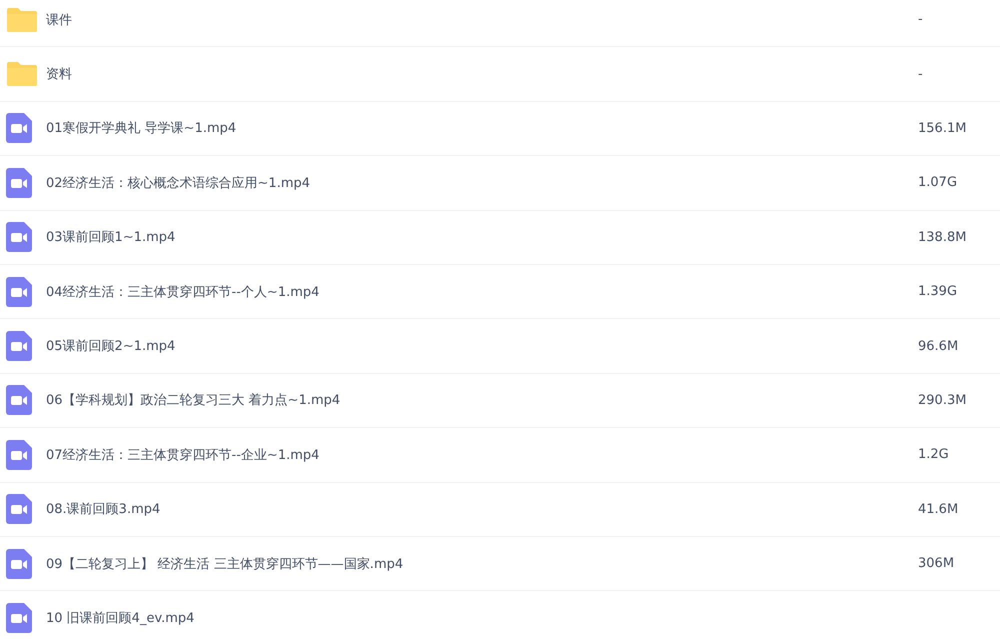 This screenshot has height=639, width=1000. What do you see at coordinates (482, 183) in the screenshot?
I see `file-name: 02经济生活：核心概念术语综合应用~1.mp4` at bounding box center [482, 183].